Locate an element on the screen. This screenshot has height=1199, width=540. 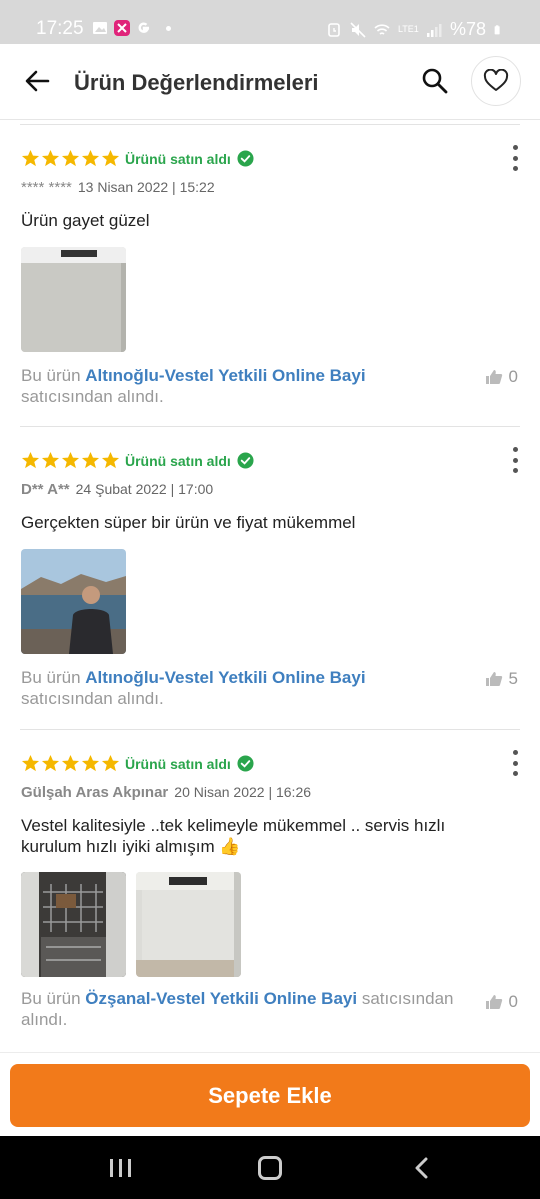
review-meta: D** A** 24 Şubat 2022 | 17:00 is located at coordinates (117, 489).